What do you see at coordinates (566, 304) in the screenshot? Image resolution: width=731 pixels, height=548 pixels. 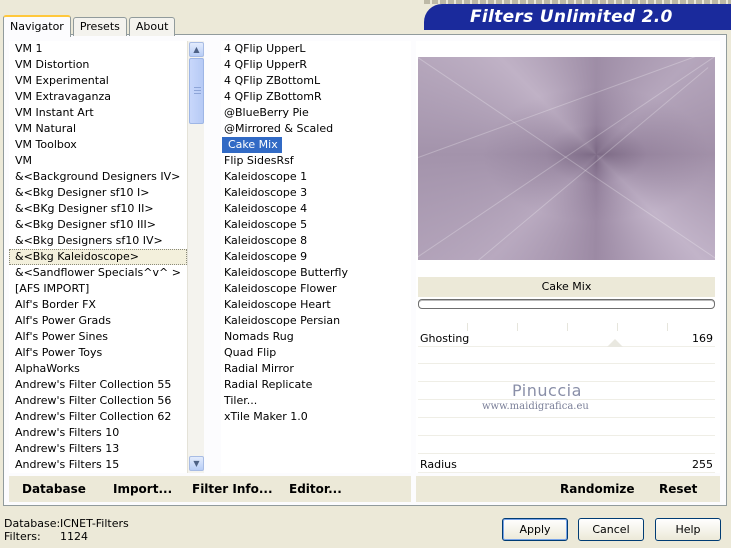 I see `progress-bar` at bounding box center [566, 304].